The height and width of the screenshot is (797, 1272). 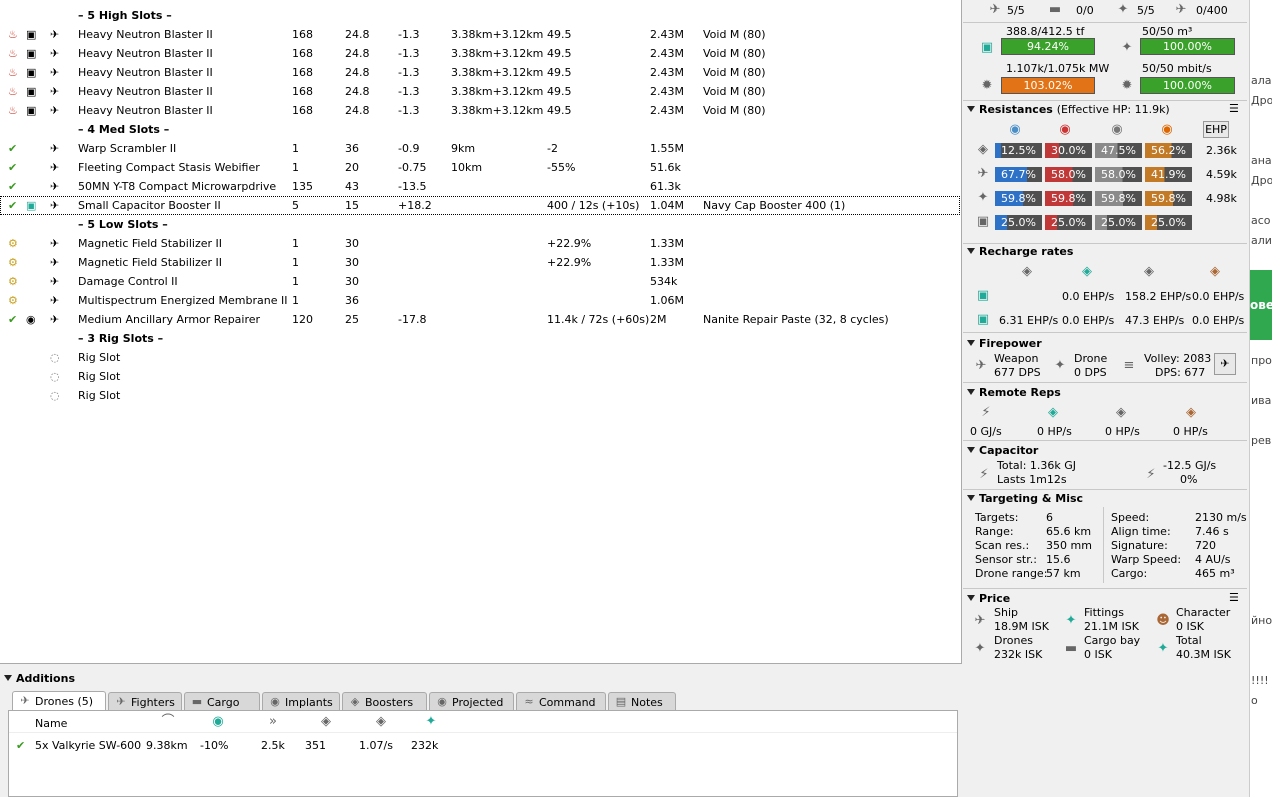 What do you see at coordinates (1055, 9) in the screenshot?
I see `launcher-icon: ▬` at bounding box center [1055, 9].